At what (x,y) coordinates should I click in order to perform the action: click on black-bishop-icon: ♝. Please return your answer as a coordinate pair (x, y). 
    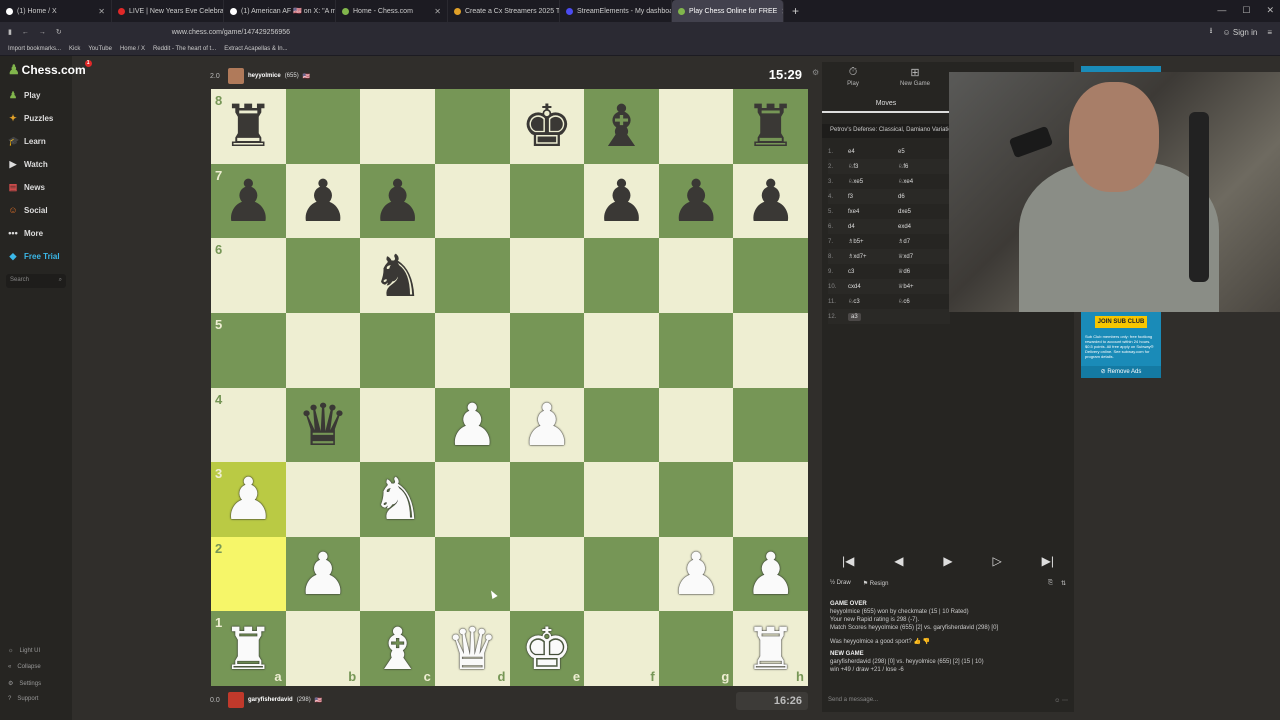
    Looking at the image, I should click on (621, 126).